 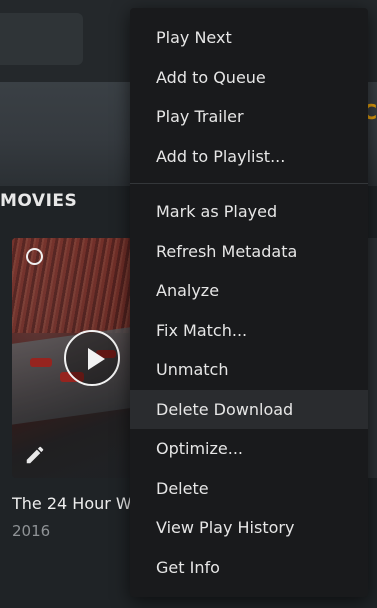 What do you see at coordinates (35, 455) in the screenshot?
I see `pencil-icon` at bounding box center [35, 455].